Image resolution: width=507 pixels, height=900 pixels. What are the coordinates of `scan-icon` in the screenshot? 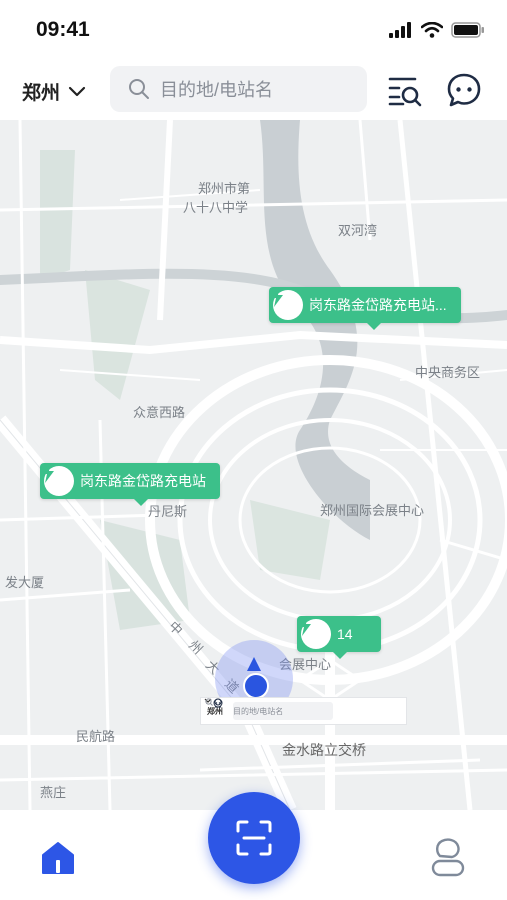 It's located at (254, 838).